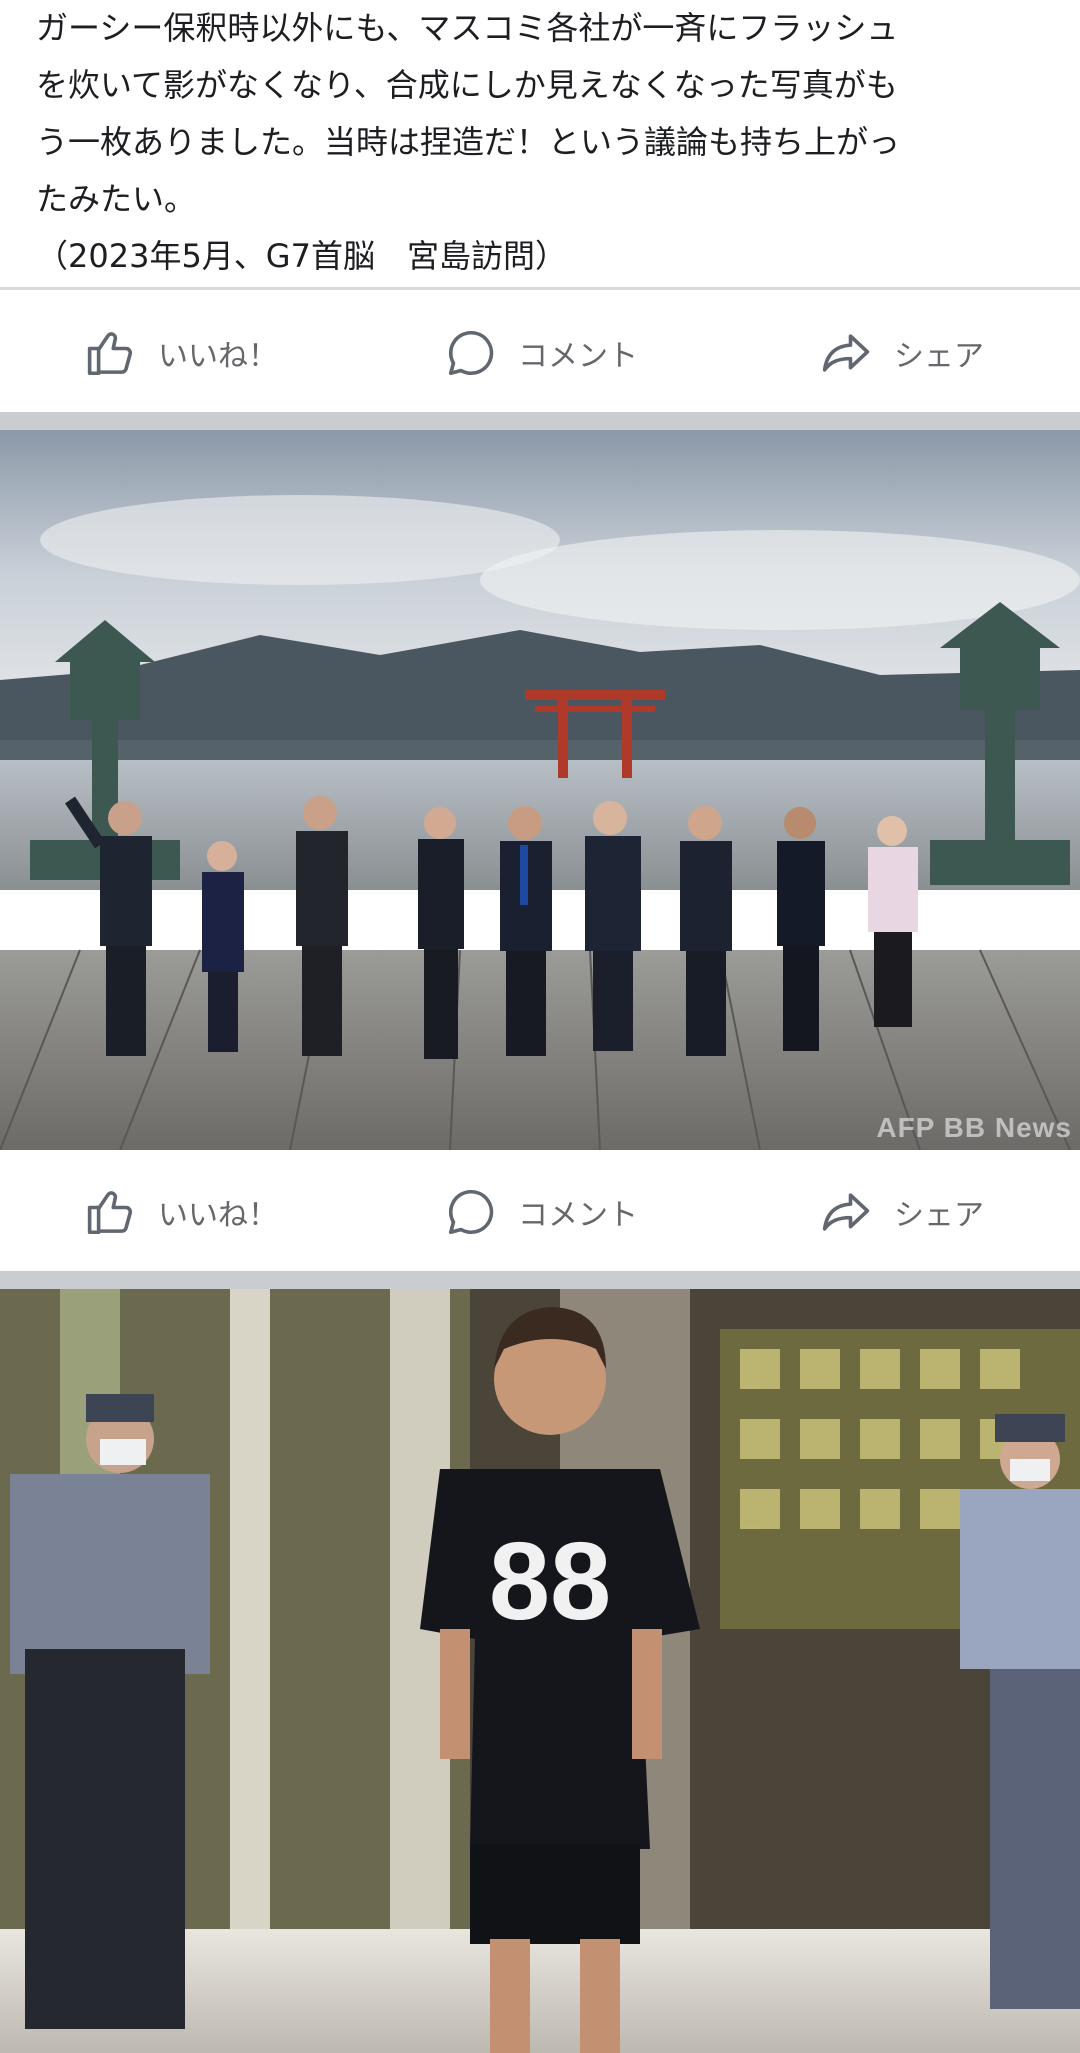 The image size is (1080, 2053). Describe the element at coordinates (116, 199) in the screenshot. I see `post-line: たみたい。` at that location.